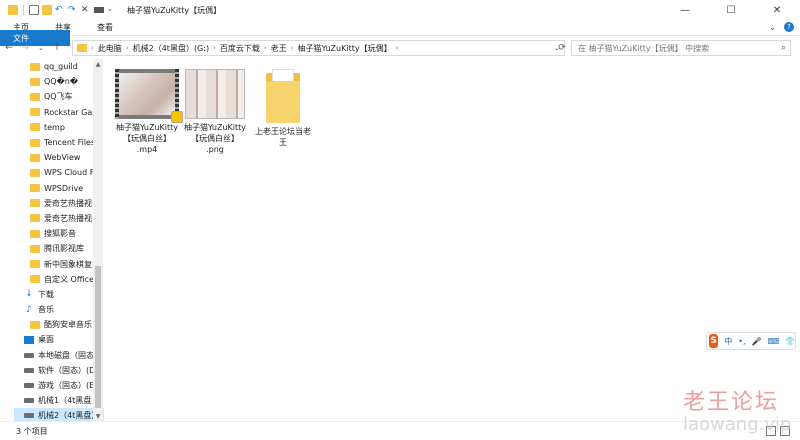 This screenshot has height=440, width=800. Describe the element at coordinates (777, 10) in the screenshot. I see `close-button: ✕` at that location.